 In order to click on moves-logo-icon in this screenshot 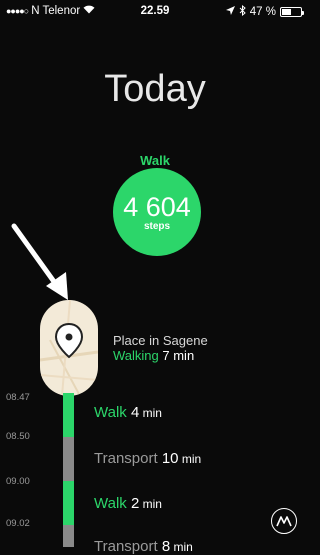, I will do `click(284, 521)`.